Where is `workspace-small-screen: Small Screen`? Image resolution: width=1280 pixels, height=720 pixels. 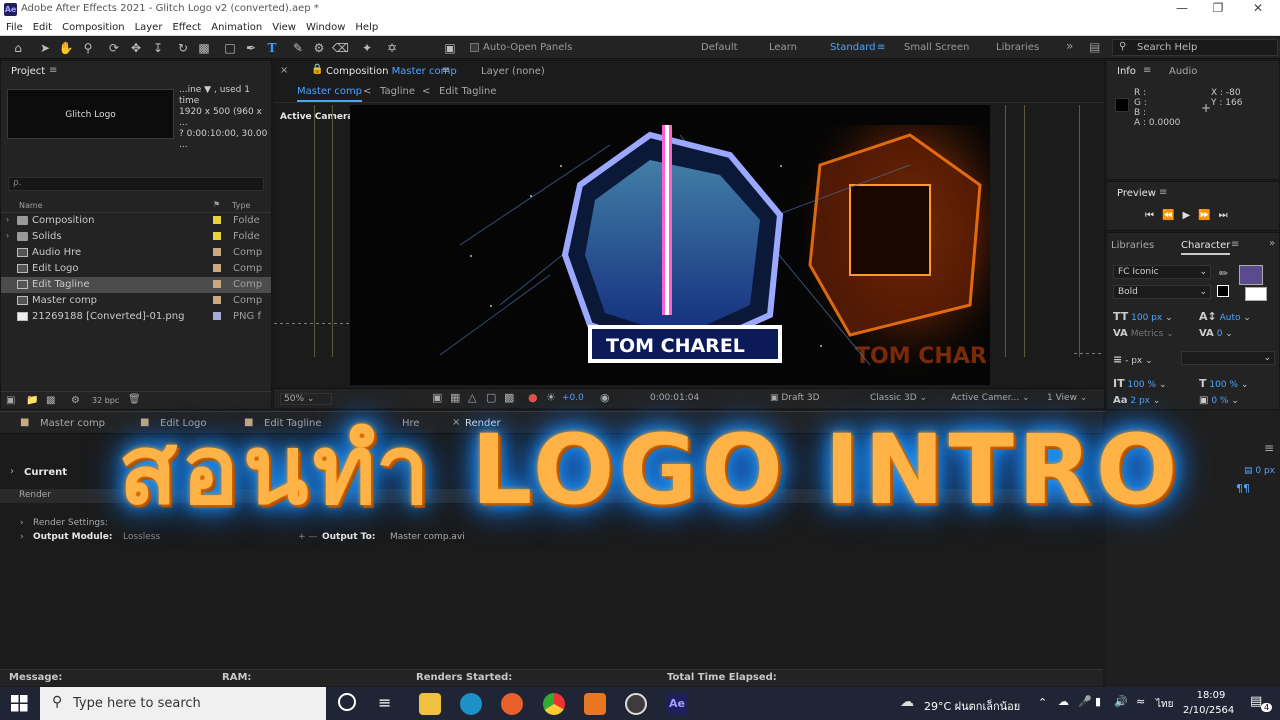 workspace-small-screen: Small Screen is located at coordinates (936, 47).